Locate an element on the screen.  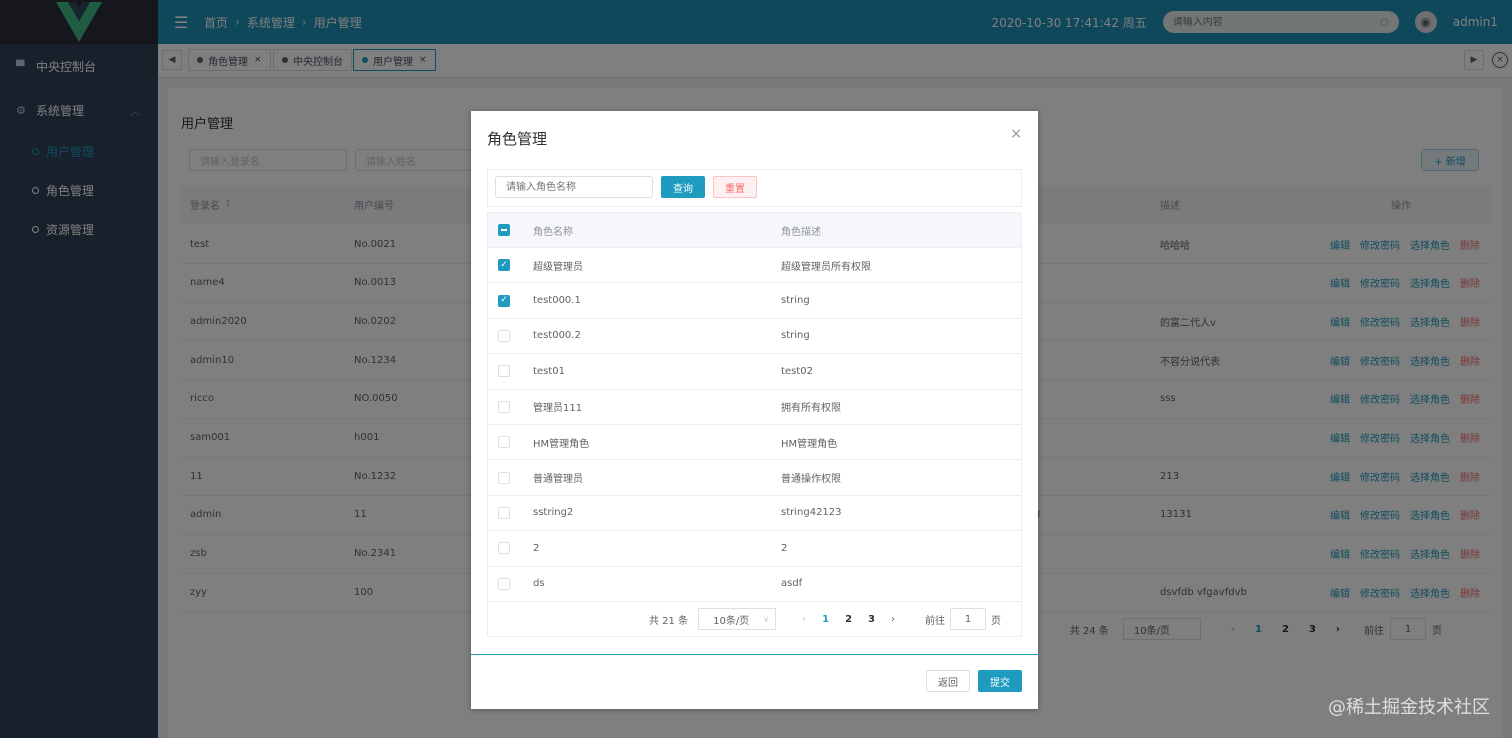
back-button: 返回 is located at coordinates (948, 681).